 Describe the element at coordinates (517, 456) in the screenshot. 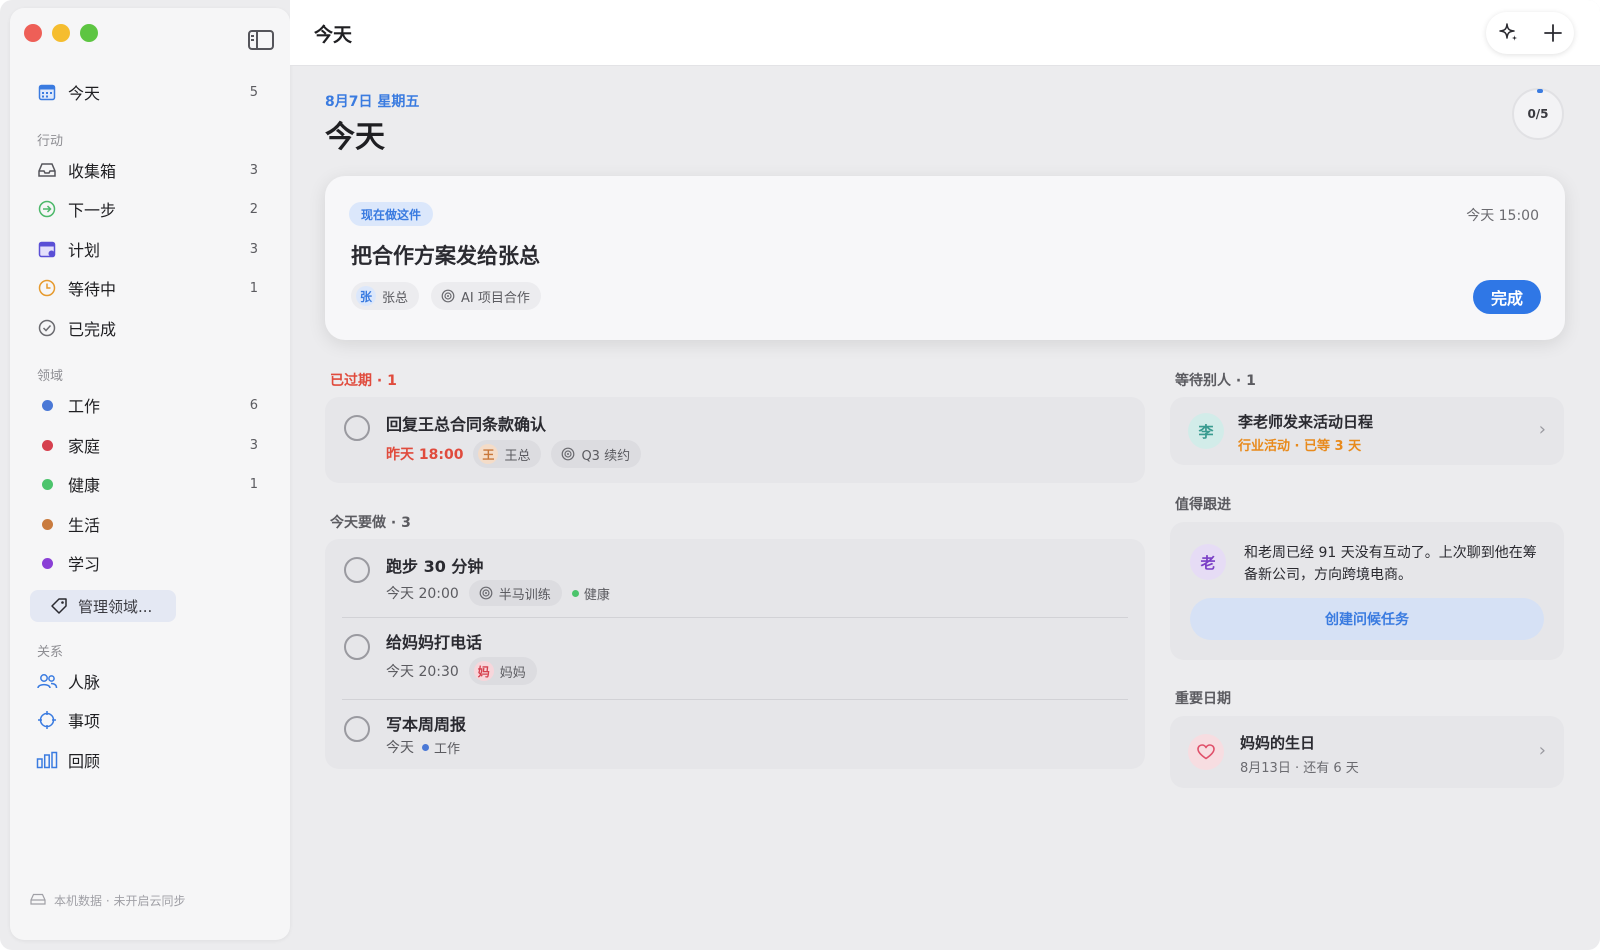

I see `person-name: 王总` at that location.